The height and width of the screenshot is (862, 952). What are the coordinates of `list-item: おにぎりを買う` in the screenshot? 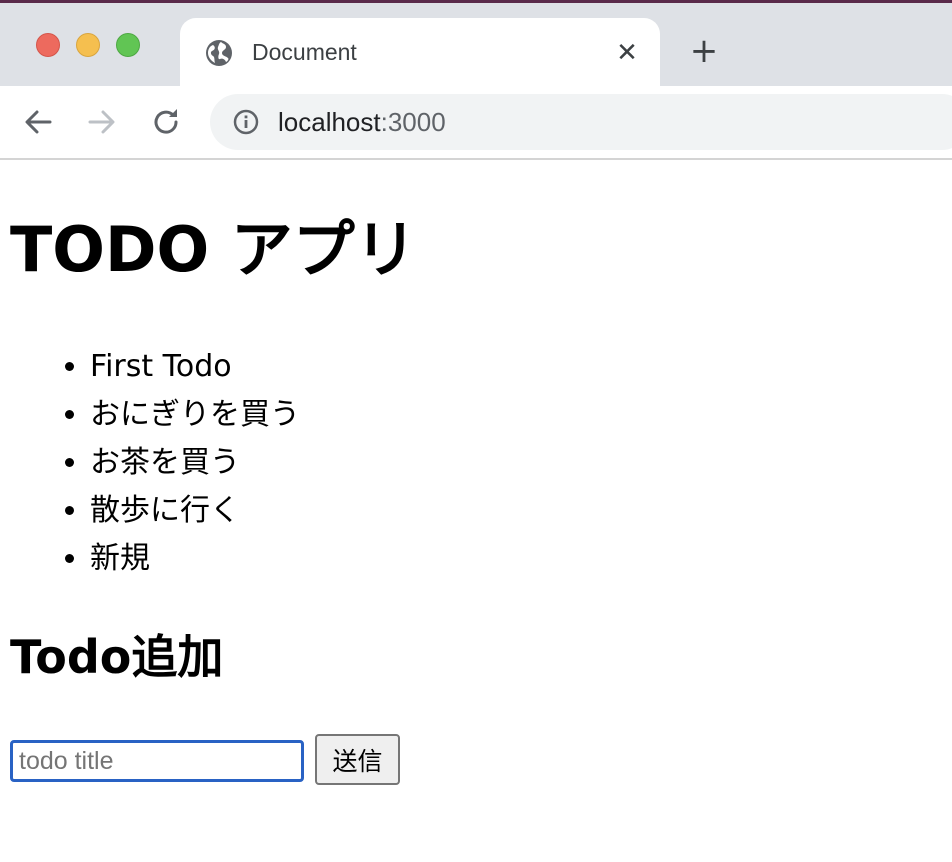 It's located at (195, 415).